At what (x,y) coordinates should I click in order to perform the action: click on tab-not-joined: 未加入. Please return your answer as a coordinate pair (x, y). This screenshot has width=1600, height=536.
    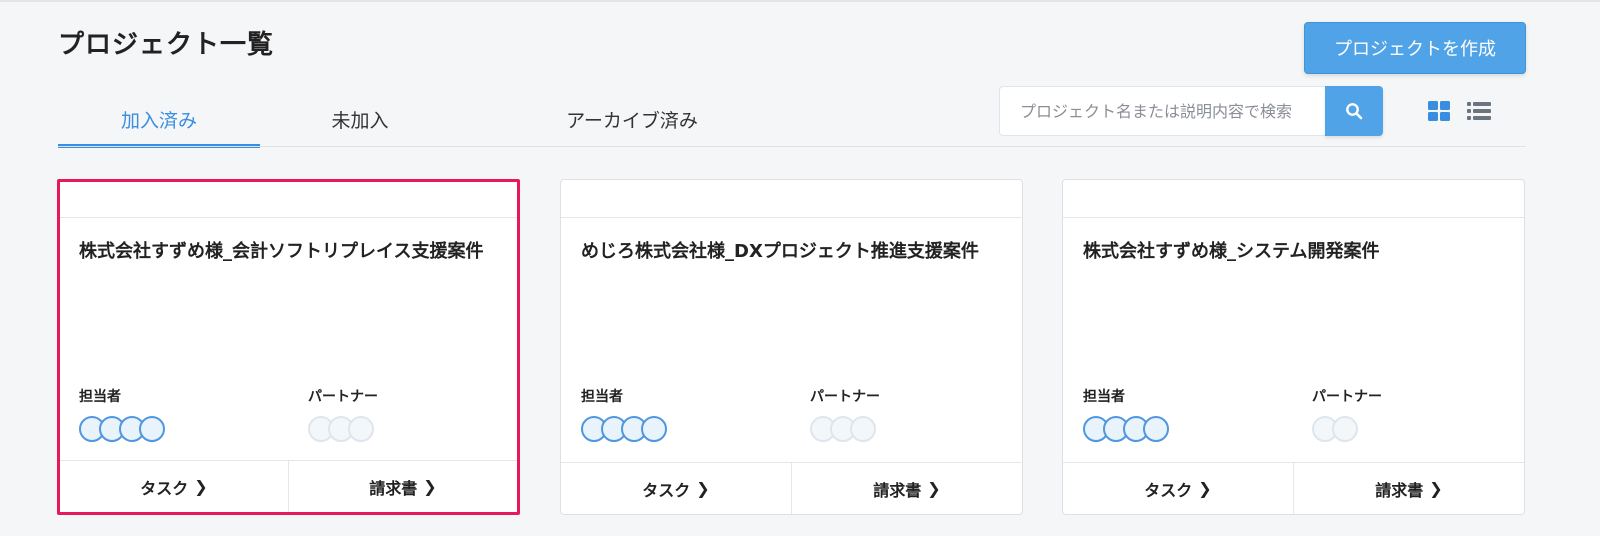
    Looking at the image, I should click on (360, 119).